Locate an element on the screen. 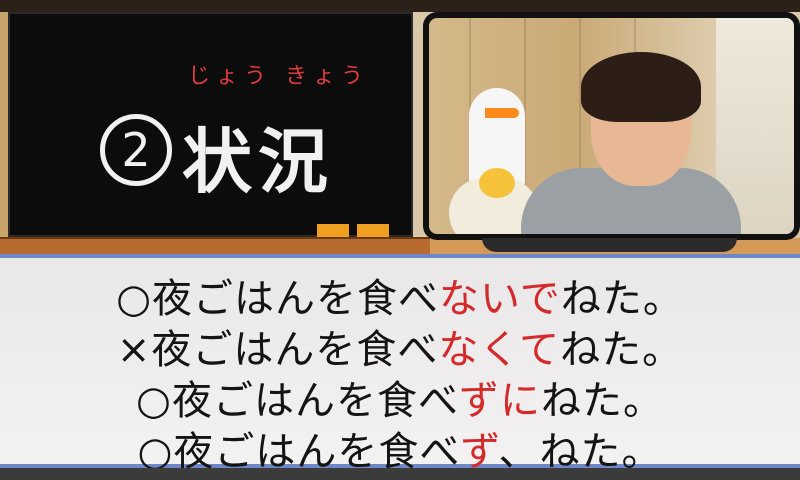 This screenshot has height=480, width=800. example-sentence: ○夜ごはんを食べないでねた。 is located at coordinates (400, 295).